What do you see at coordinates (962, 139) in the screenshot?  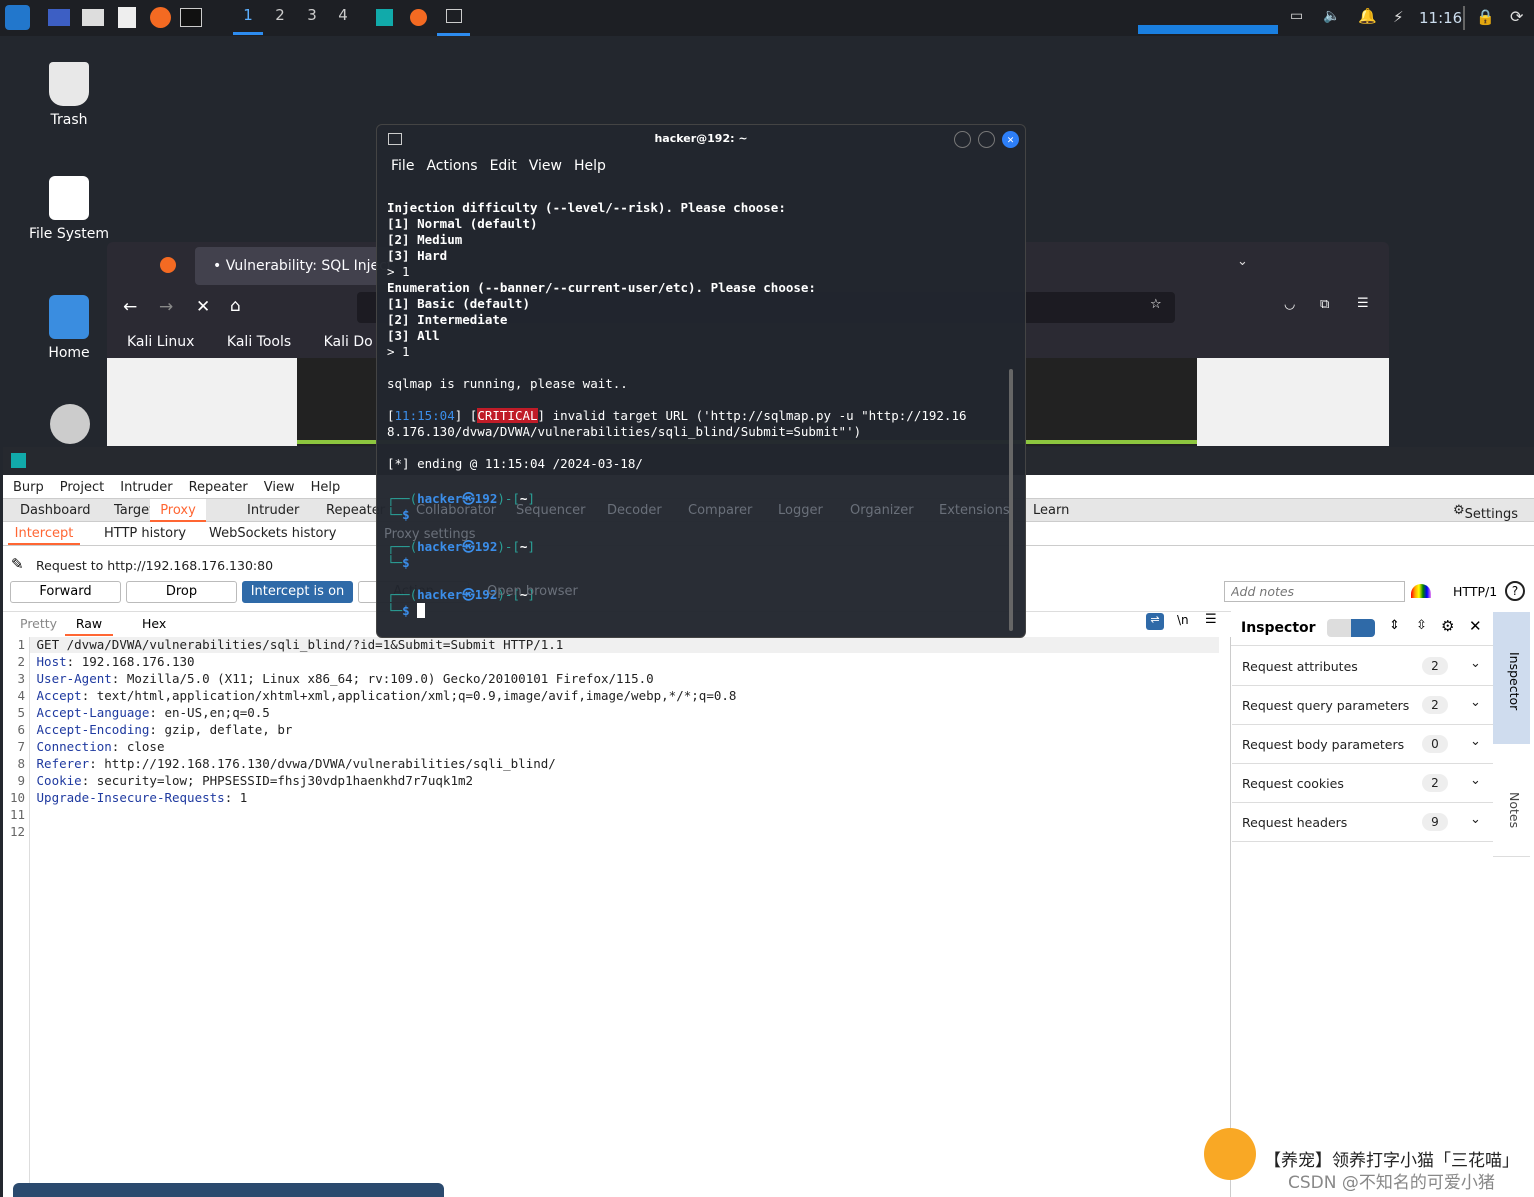 I see `minimize-button` at bounding box center [962, 139].